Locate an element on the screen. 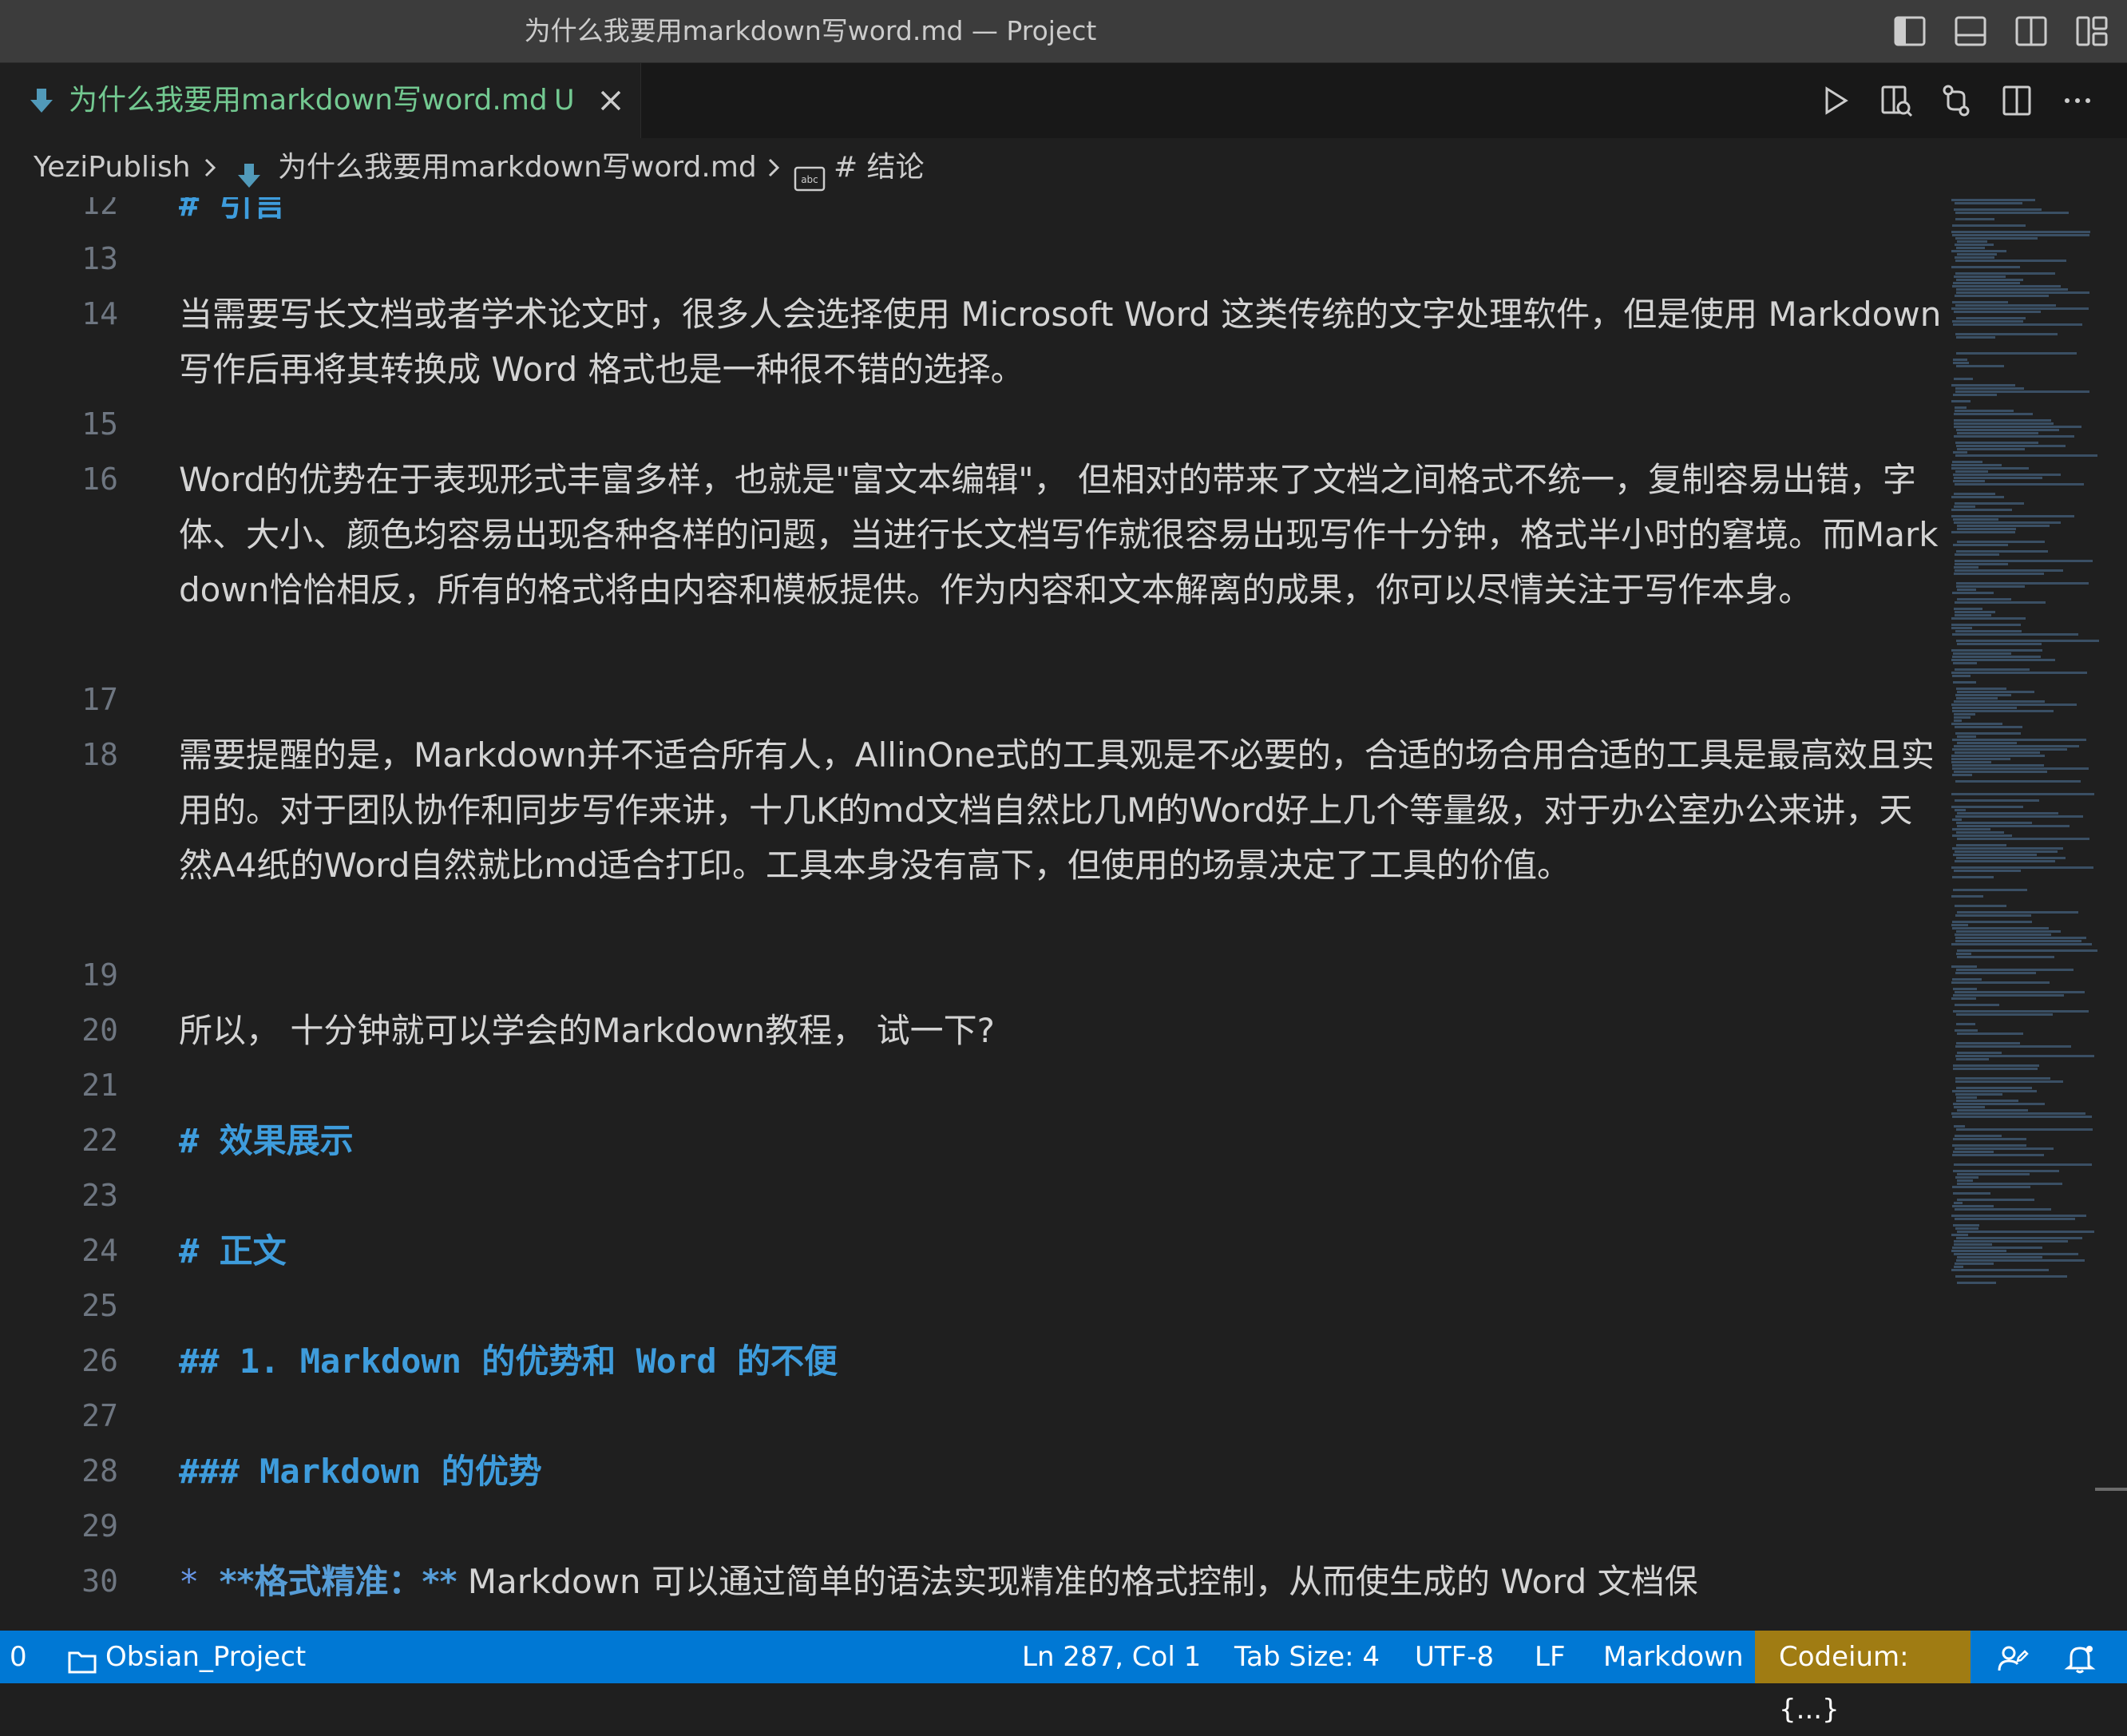 Image resolution: width=2127 pixels, height=1736 pixels. vertical-scrollbar is located at coordinates (2115, 914).